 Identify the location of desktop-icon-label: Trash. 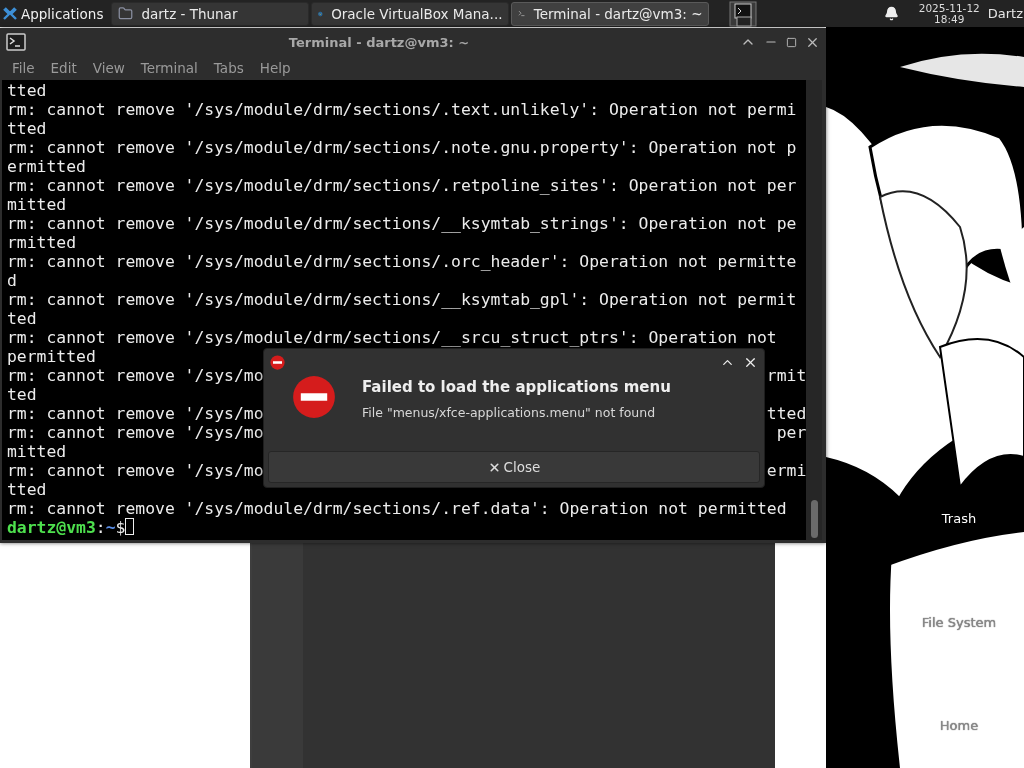
(959, 518).